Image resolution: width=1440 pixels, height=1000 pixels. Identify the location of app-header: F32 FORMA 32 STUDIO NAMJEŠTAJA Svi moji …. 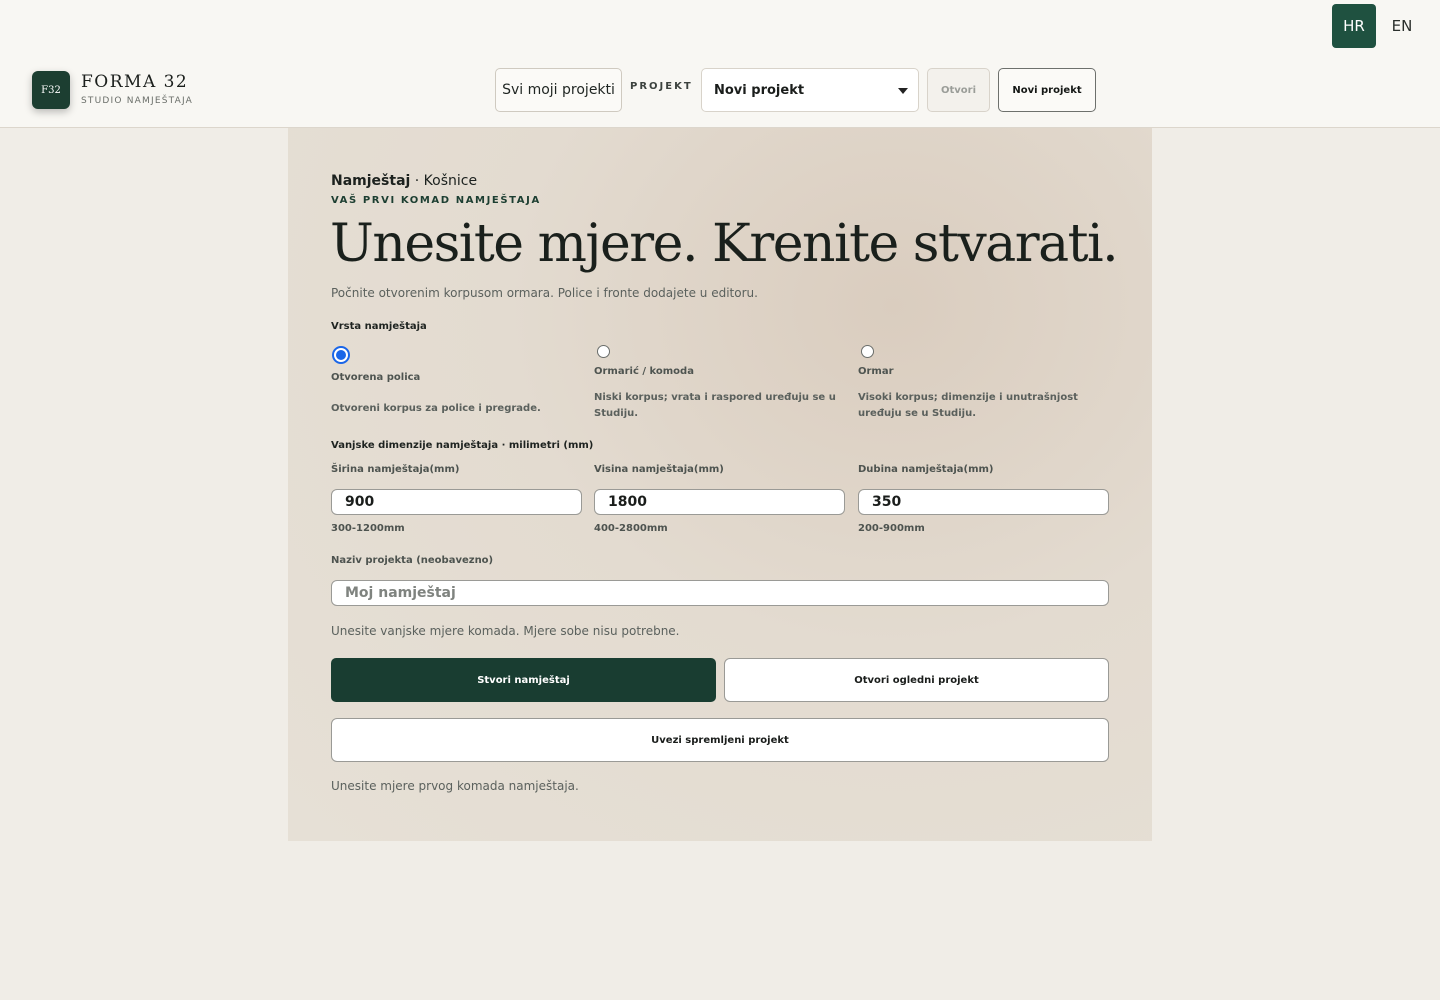
(720, 90).